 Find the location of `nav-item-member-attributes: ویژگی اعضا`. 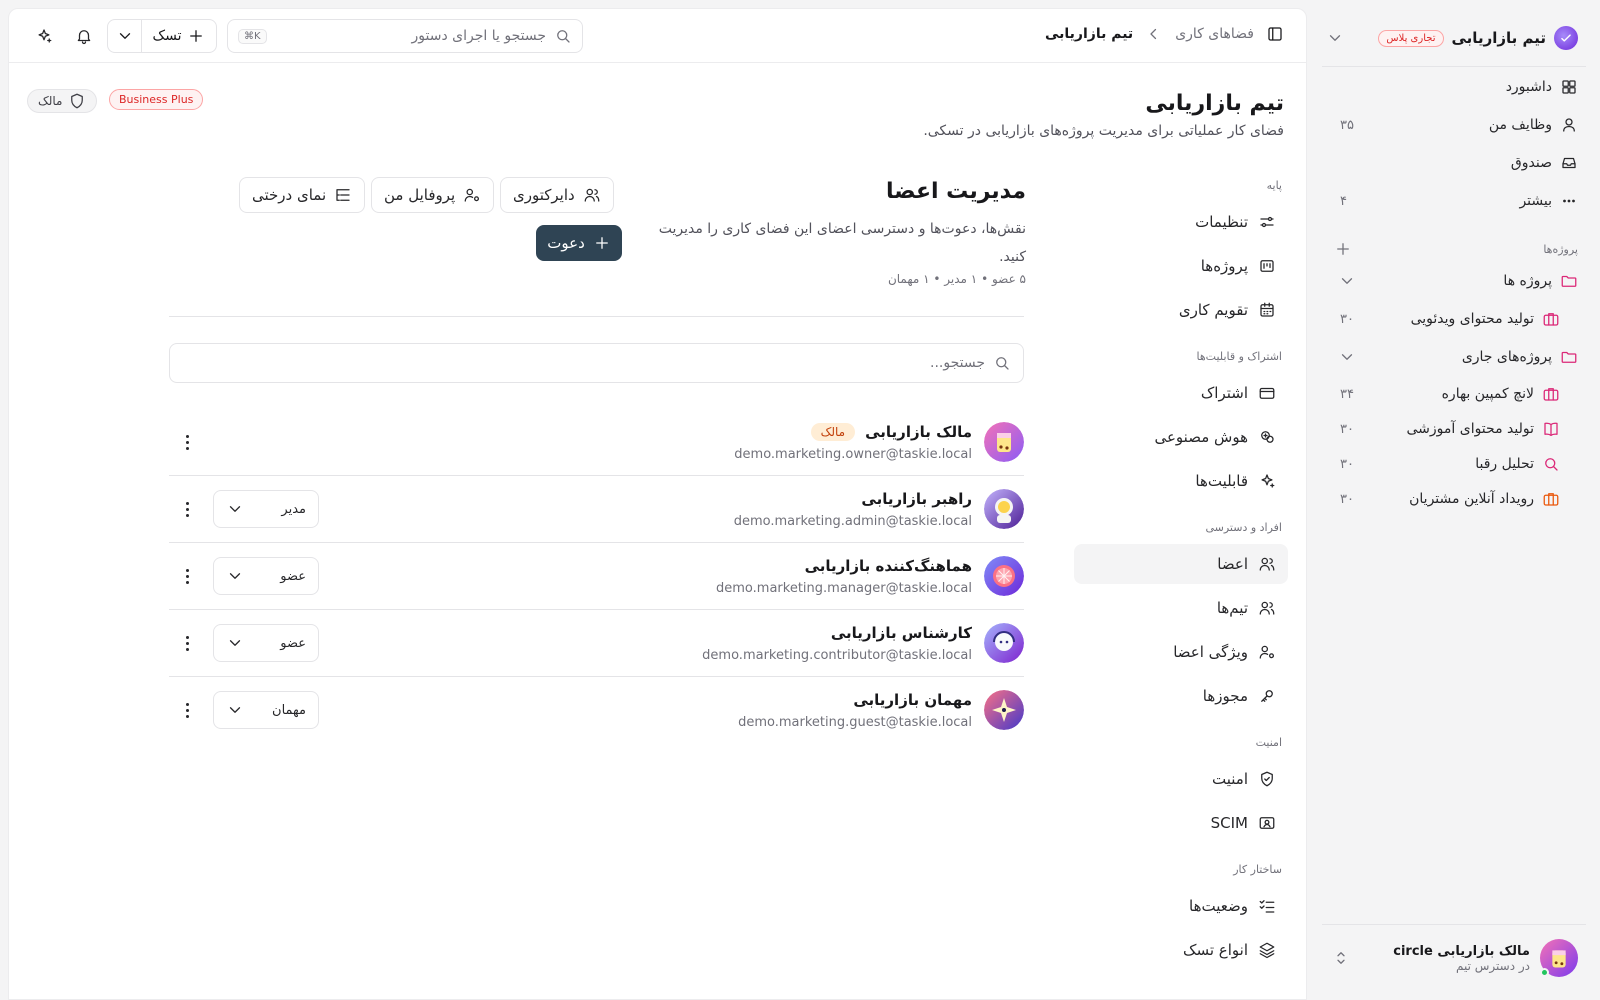

nav-item-member-attributes: ویژگی اعضا is located at coordinates (1181, 652).